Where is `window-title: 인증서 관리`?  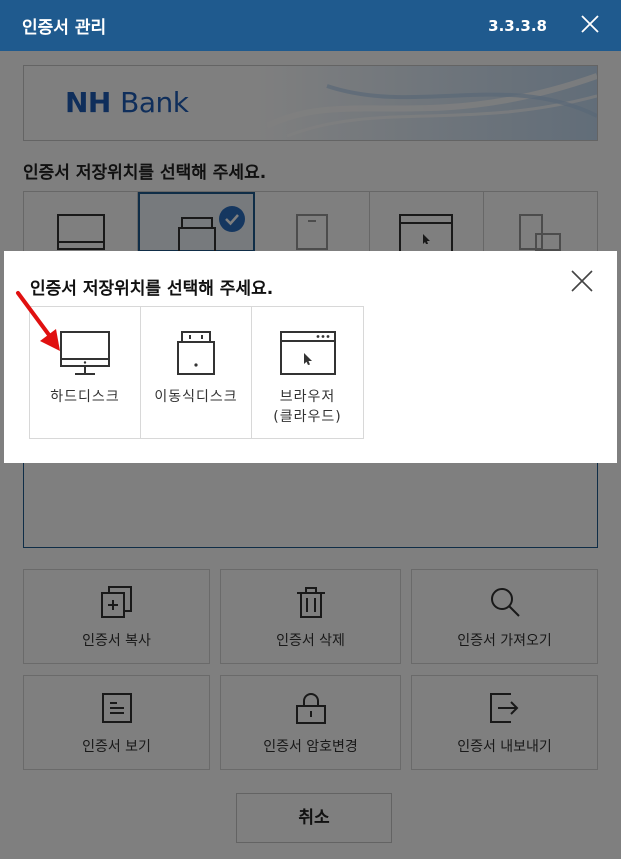 window-title: 인증서 관리 is located at coordinates (64, 28).